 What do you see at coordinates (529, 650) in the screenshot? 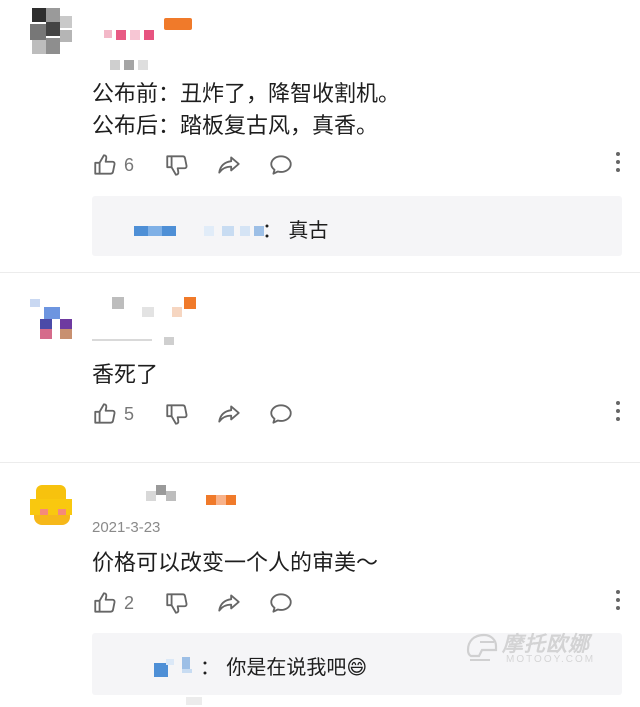
I see `site-watermark: 摩托欧娜 MOTOOY.COM` at bounding box center [529, 650].